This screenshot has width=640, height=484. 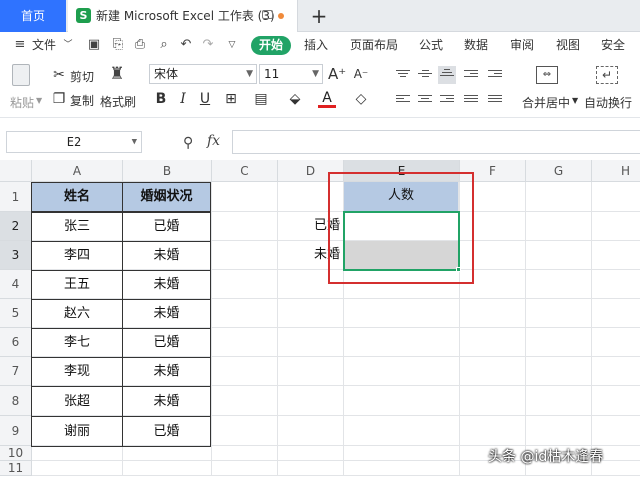 I want to click on formula-input, so click(x=436, y=142).